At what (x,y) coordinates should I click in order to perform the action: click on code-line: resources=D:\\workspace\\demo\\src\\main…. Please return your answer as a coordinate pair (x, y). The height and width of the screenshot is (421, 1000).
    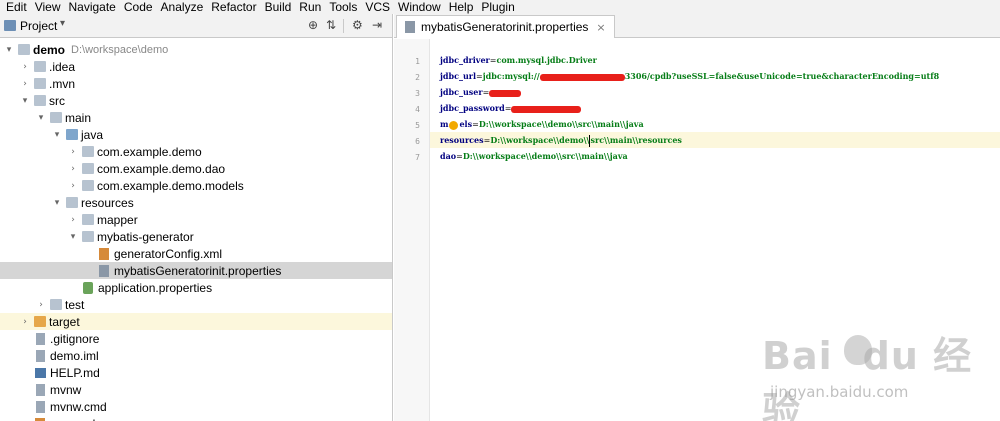
    Looking at the image, I should click on (715, 140).